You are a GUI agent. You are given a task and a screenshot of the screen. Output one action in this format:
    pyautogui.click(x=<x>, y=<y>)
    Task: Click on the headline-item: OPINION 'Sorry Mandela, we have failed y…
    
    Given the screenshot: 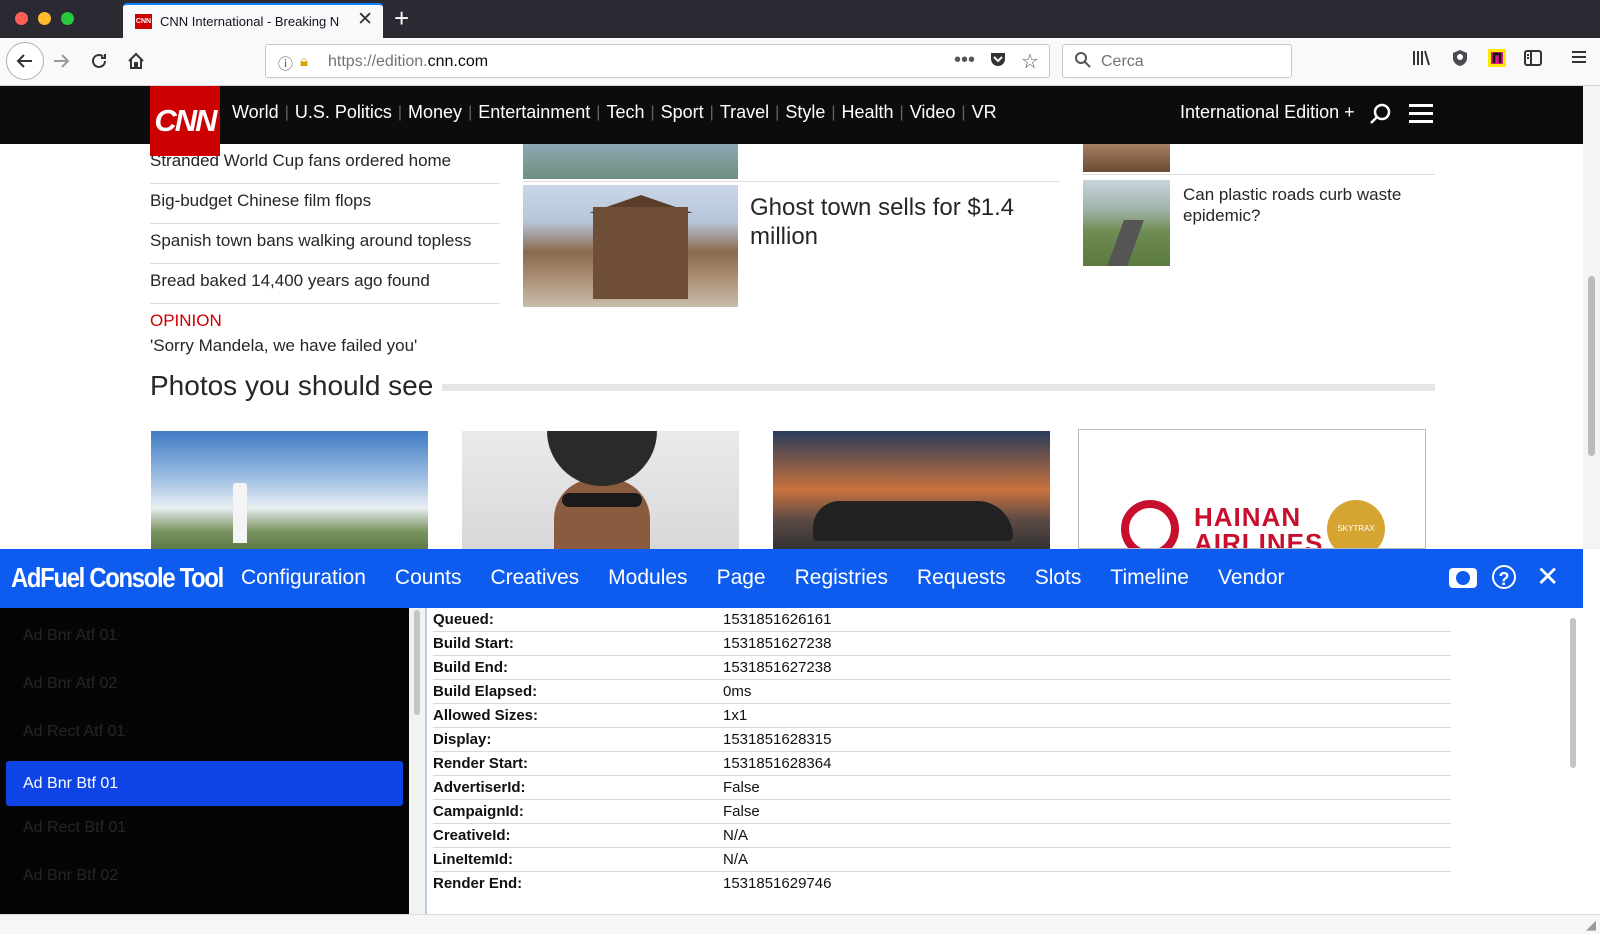 What is the action you would take?
    pyautogui.click(x=325, y=329)
    